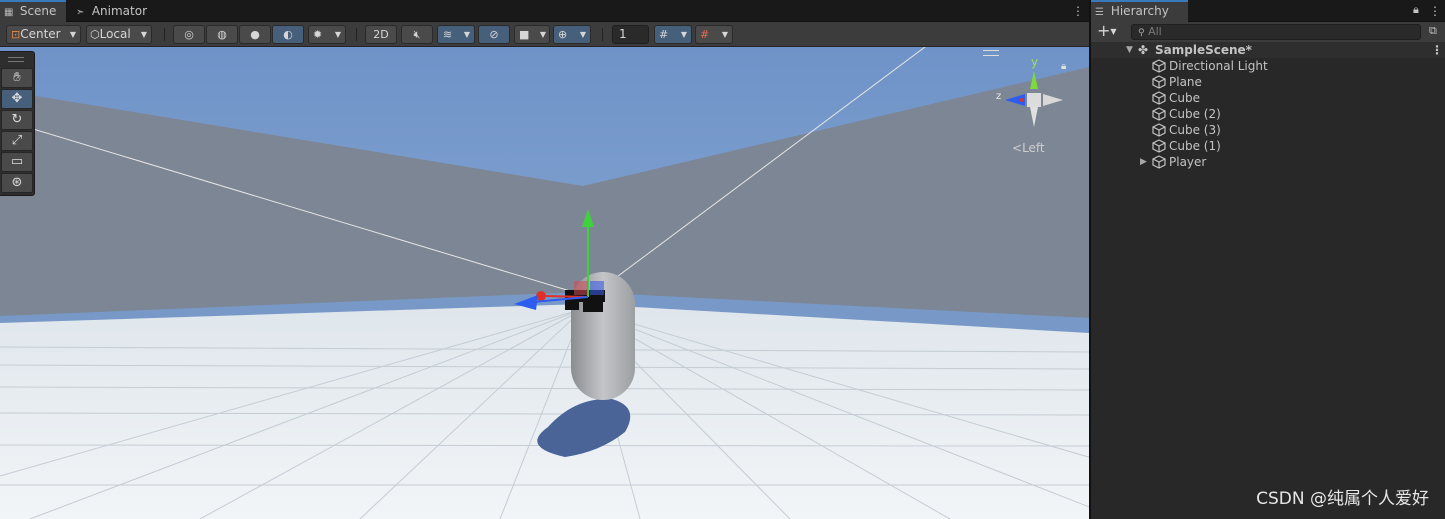 The height and width of the screenshot is (519, 1445). I want to click on shaded-button: ●, so click(255, 34).